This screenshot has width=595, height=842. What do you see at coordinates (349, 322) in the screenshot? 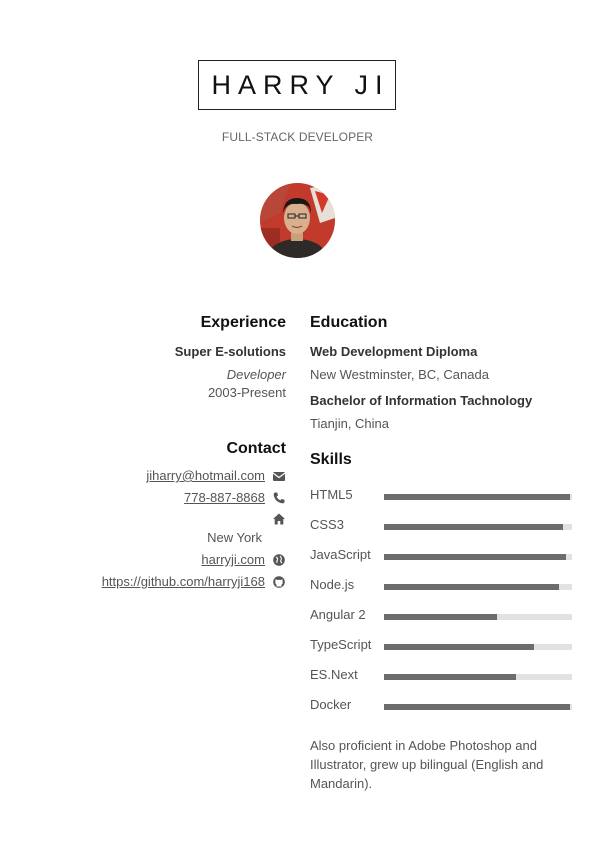
I see `education-heading: Education` at bounding box center [349, 322].